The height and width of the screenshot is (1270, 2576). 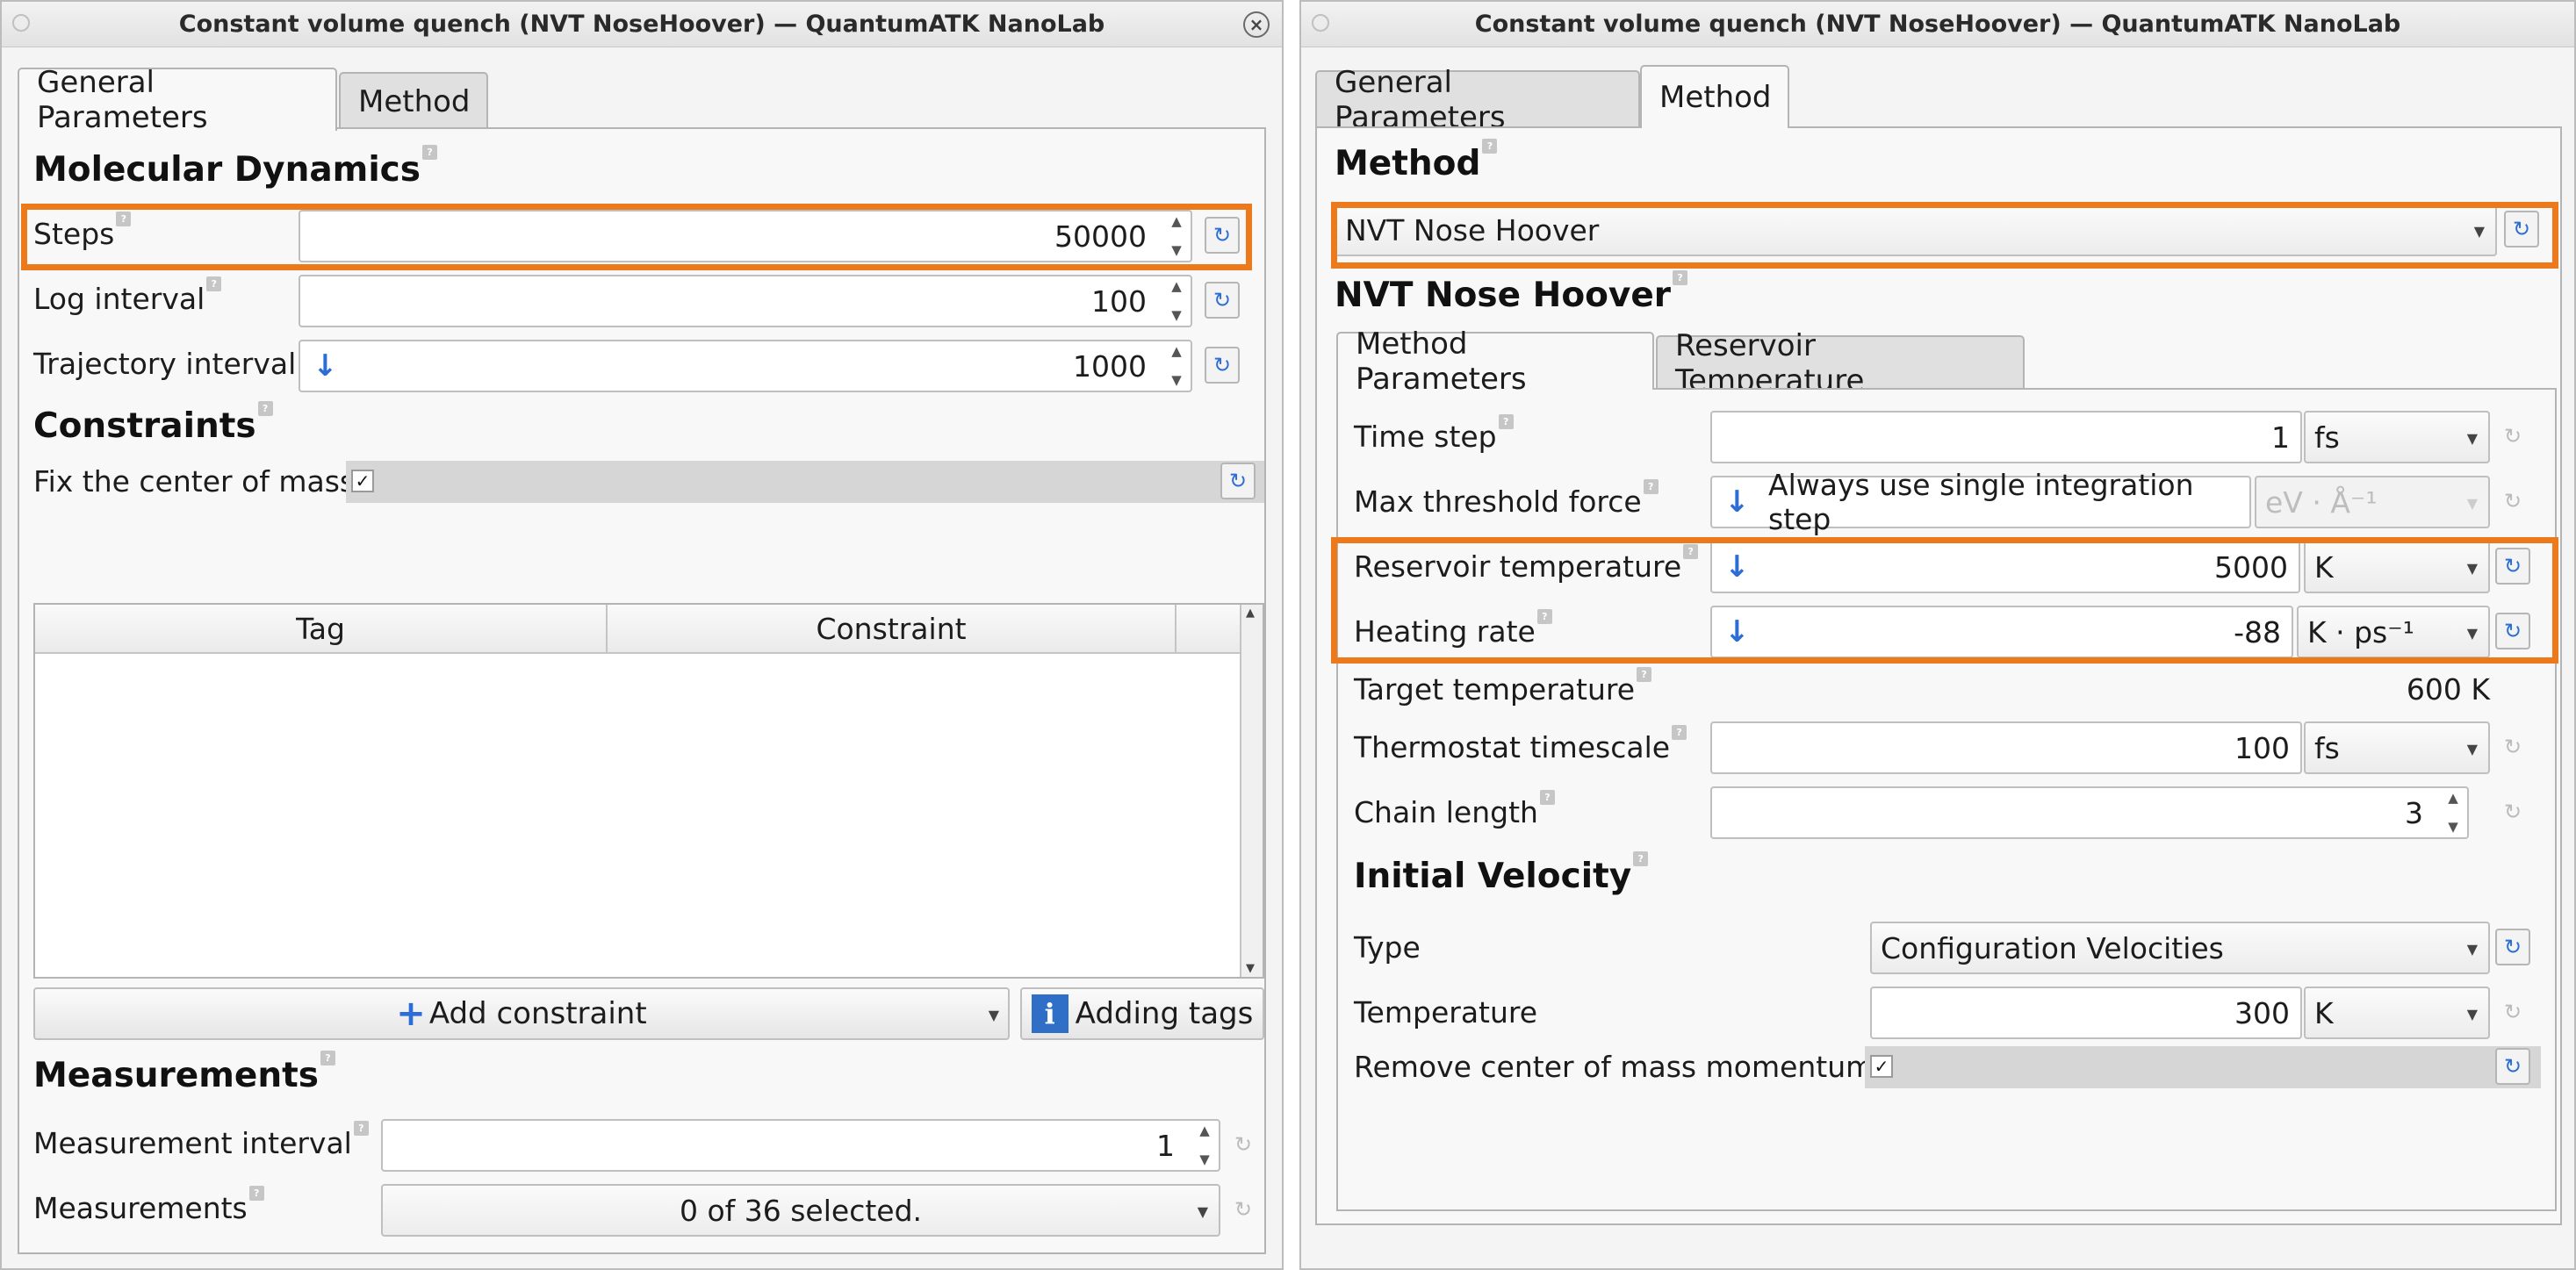 What do you see at coordinates (321, 629) in the screenshot?
I see `column-header-tag: Tag` at bounding box center [321, 629].